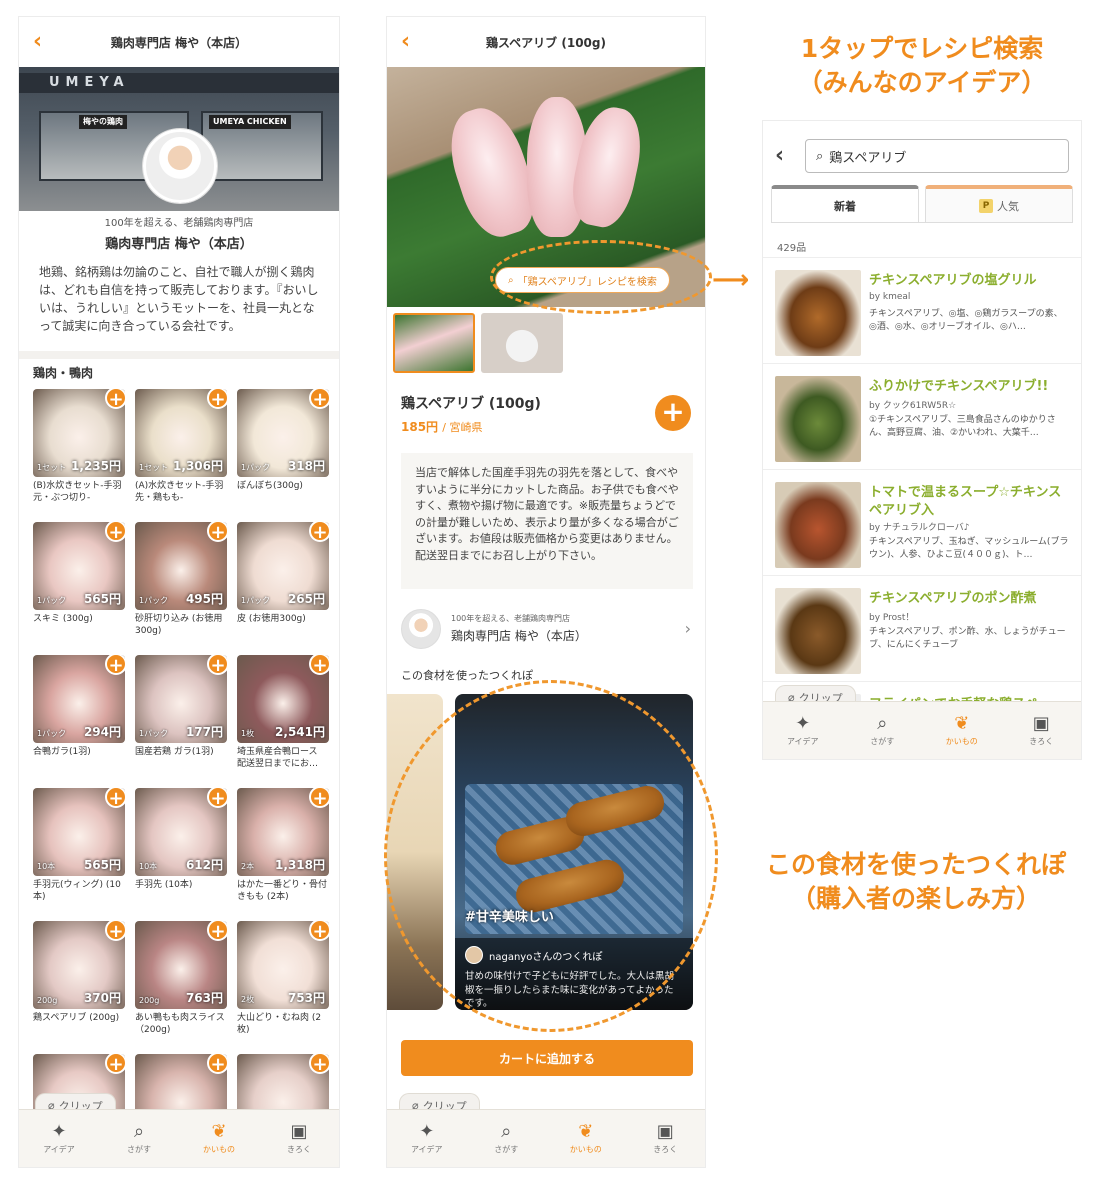 Image resolution: width=1101 pixels, height=1200 pixels. What do you see at coordinates (300, 732) in the screenshot?
I see `product-price: 2,541円` at bounding box center [300, 732].